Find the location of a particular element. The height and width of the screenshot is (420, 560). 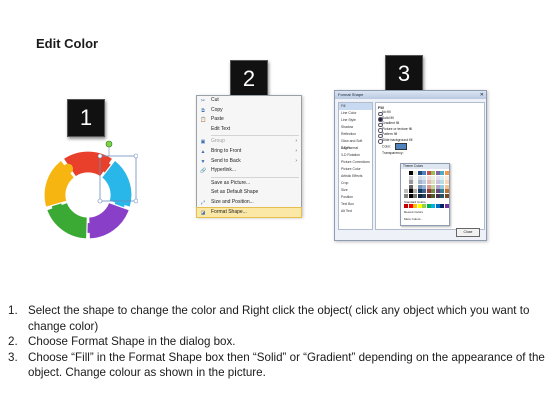

category-item: Glow and Soft Edges is located at coordinates (355, 144).